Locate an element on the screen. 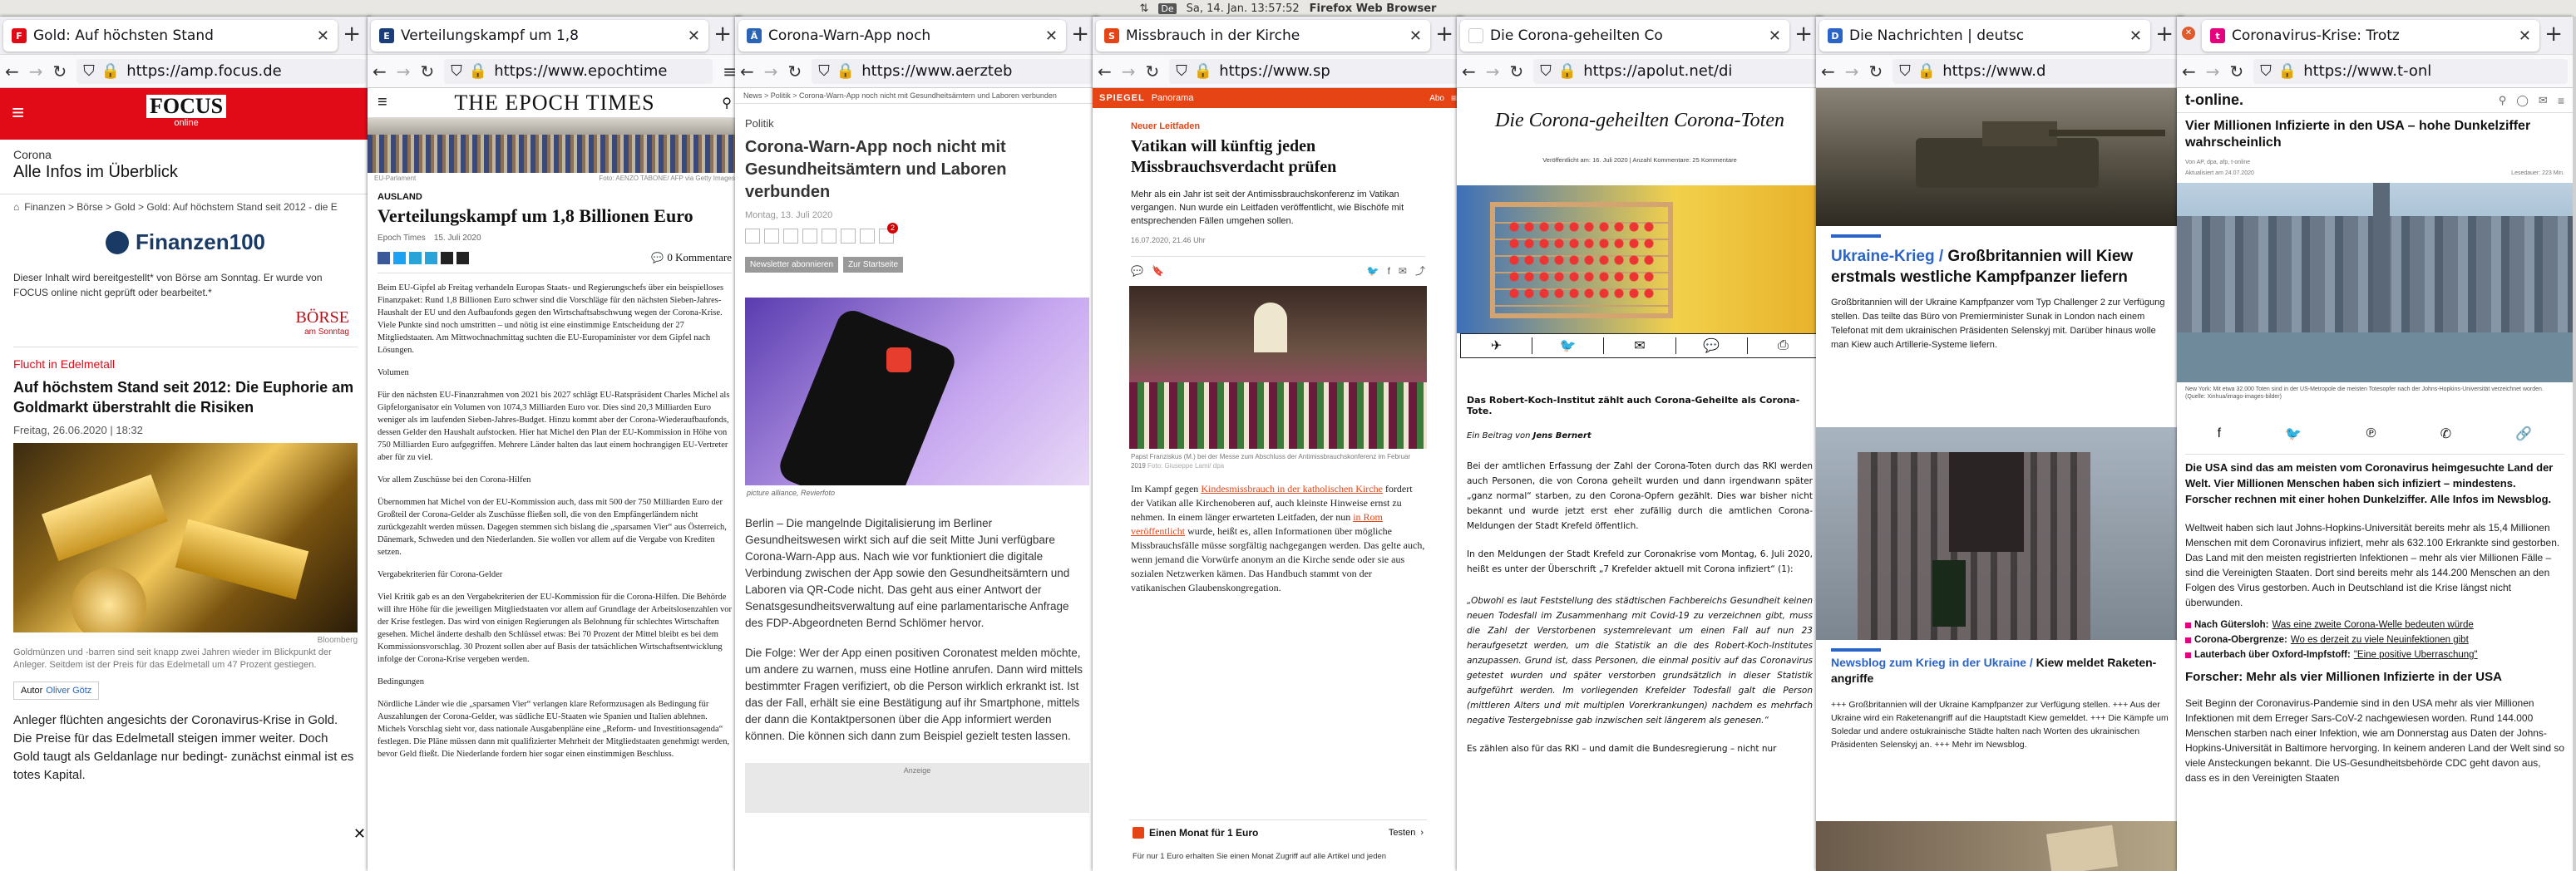  browser-tab: D Die Nachrichten | deutsc ✕ is located at coordinates (1984, 36).